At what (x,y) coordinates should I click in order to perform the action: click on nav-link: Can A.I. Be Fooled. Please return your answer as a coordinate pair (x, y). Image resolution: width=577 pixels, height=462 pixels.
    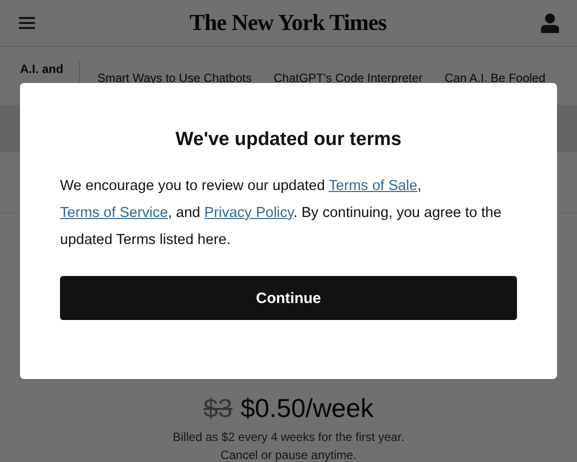
    Looking at the image, I should click on (495, 78).